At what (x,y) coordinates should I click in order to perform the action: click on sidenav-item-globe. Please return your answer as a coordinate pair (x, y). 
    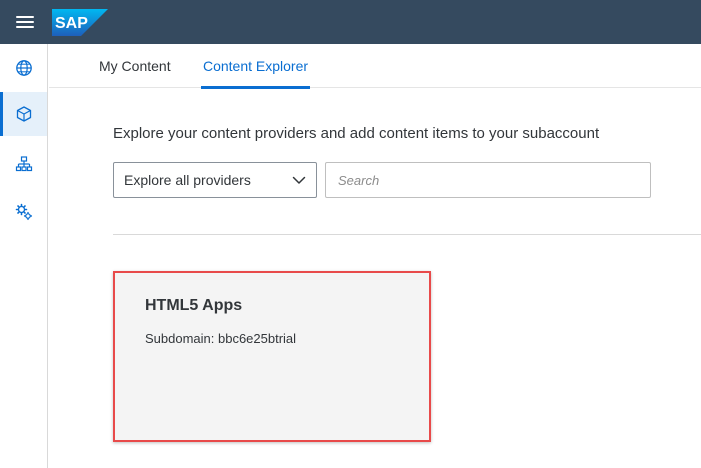
    Looking at the image, I should click on (23, 68).